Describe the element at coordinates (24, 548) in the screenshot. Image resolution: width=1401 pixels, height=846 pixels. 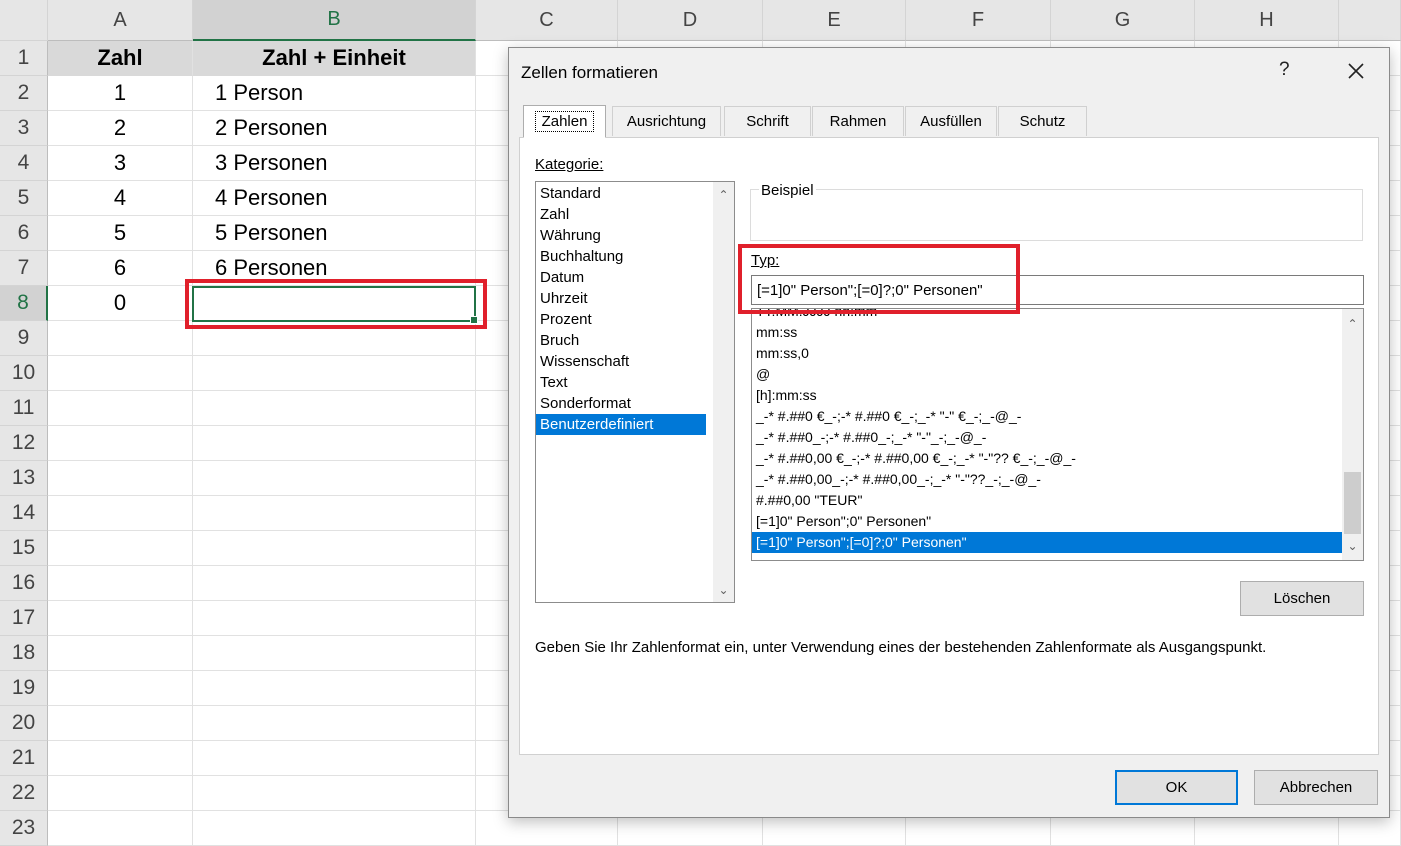
I see `row-header-15: 15` at that location.